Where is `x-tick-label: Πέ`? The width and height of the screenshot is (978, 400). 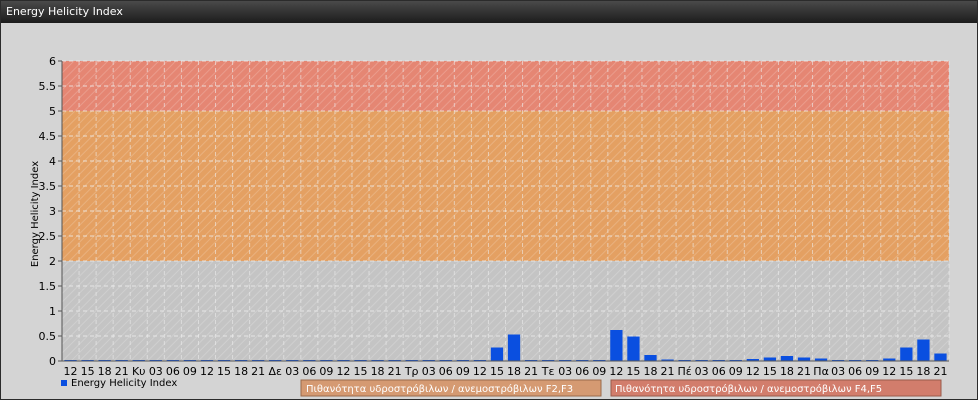
x-tick-label: Πέ is located at coordinates (684, 371).